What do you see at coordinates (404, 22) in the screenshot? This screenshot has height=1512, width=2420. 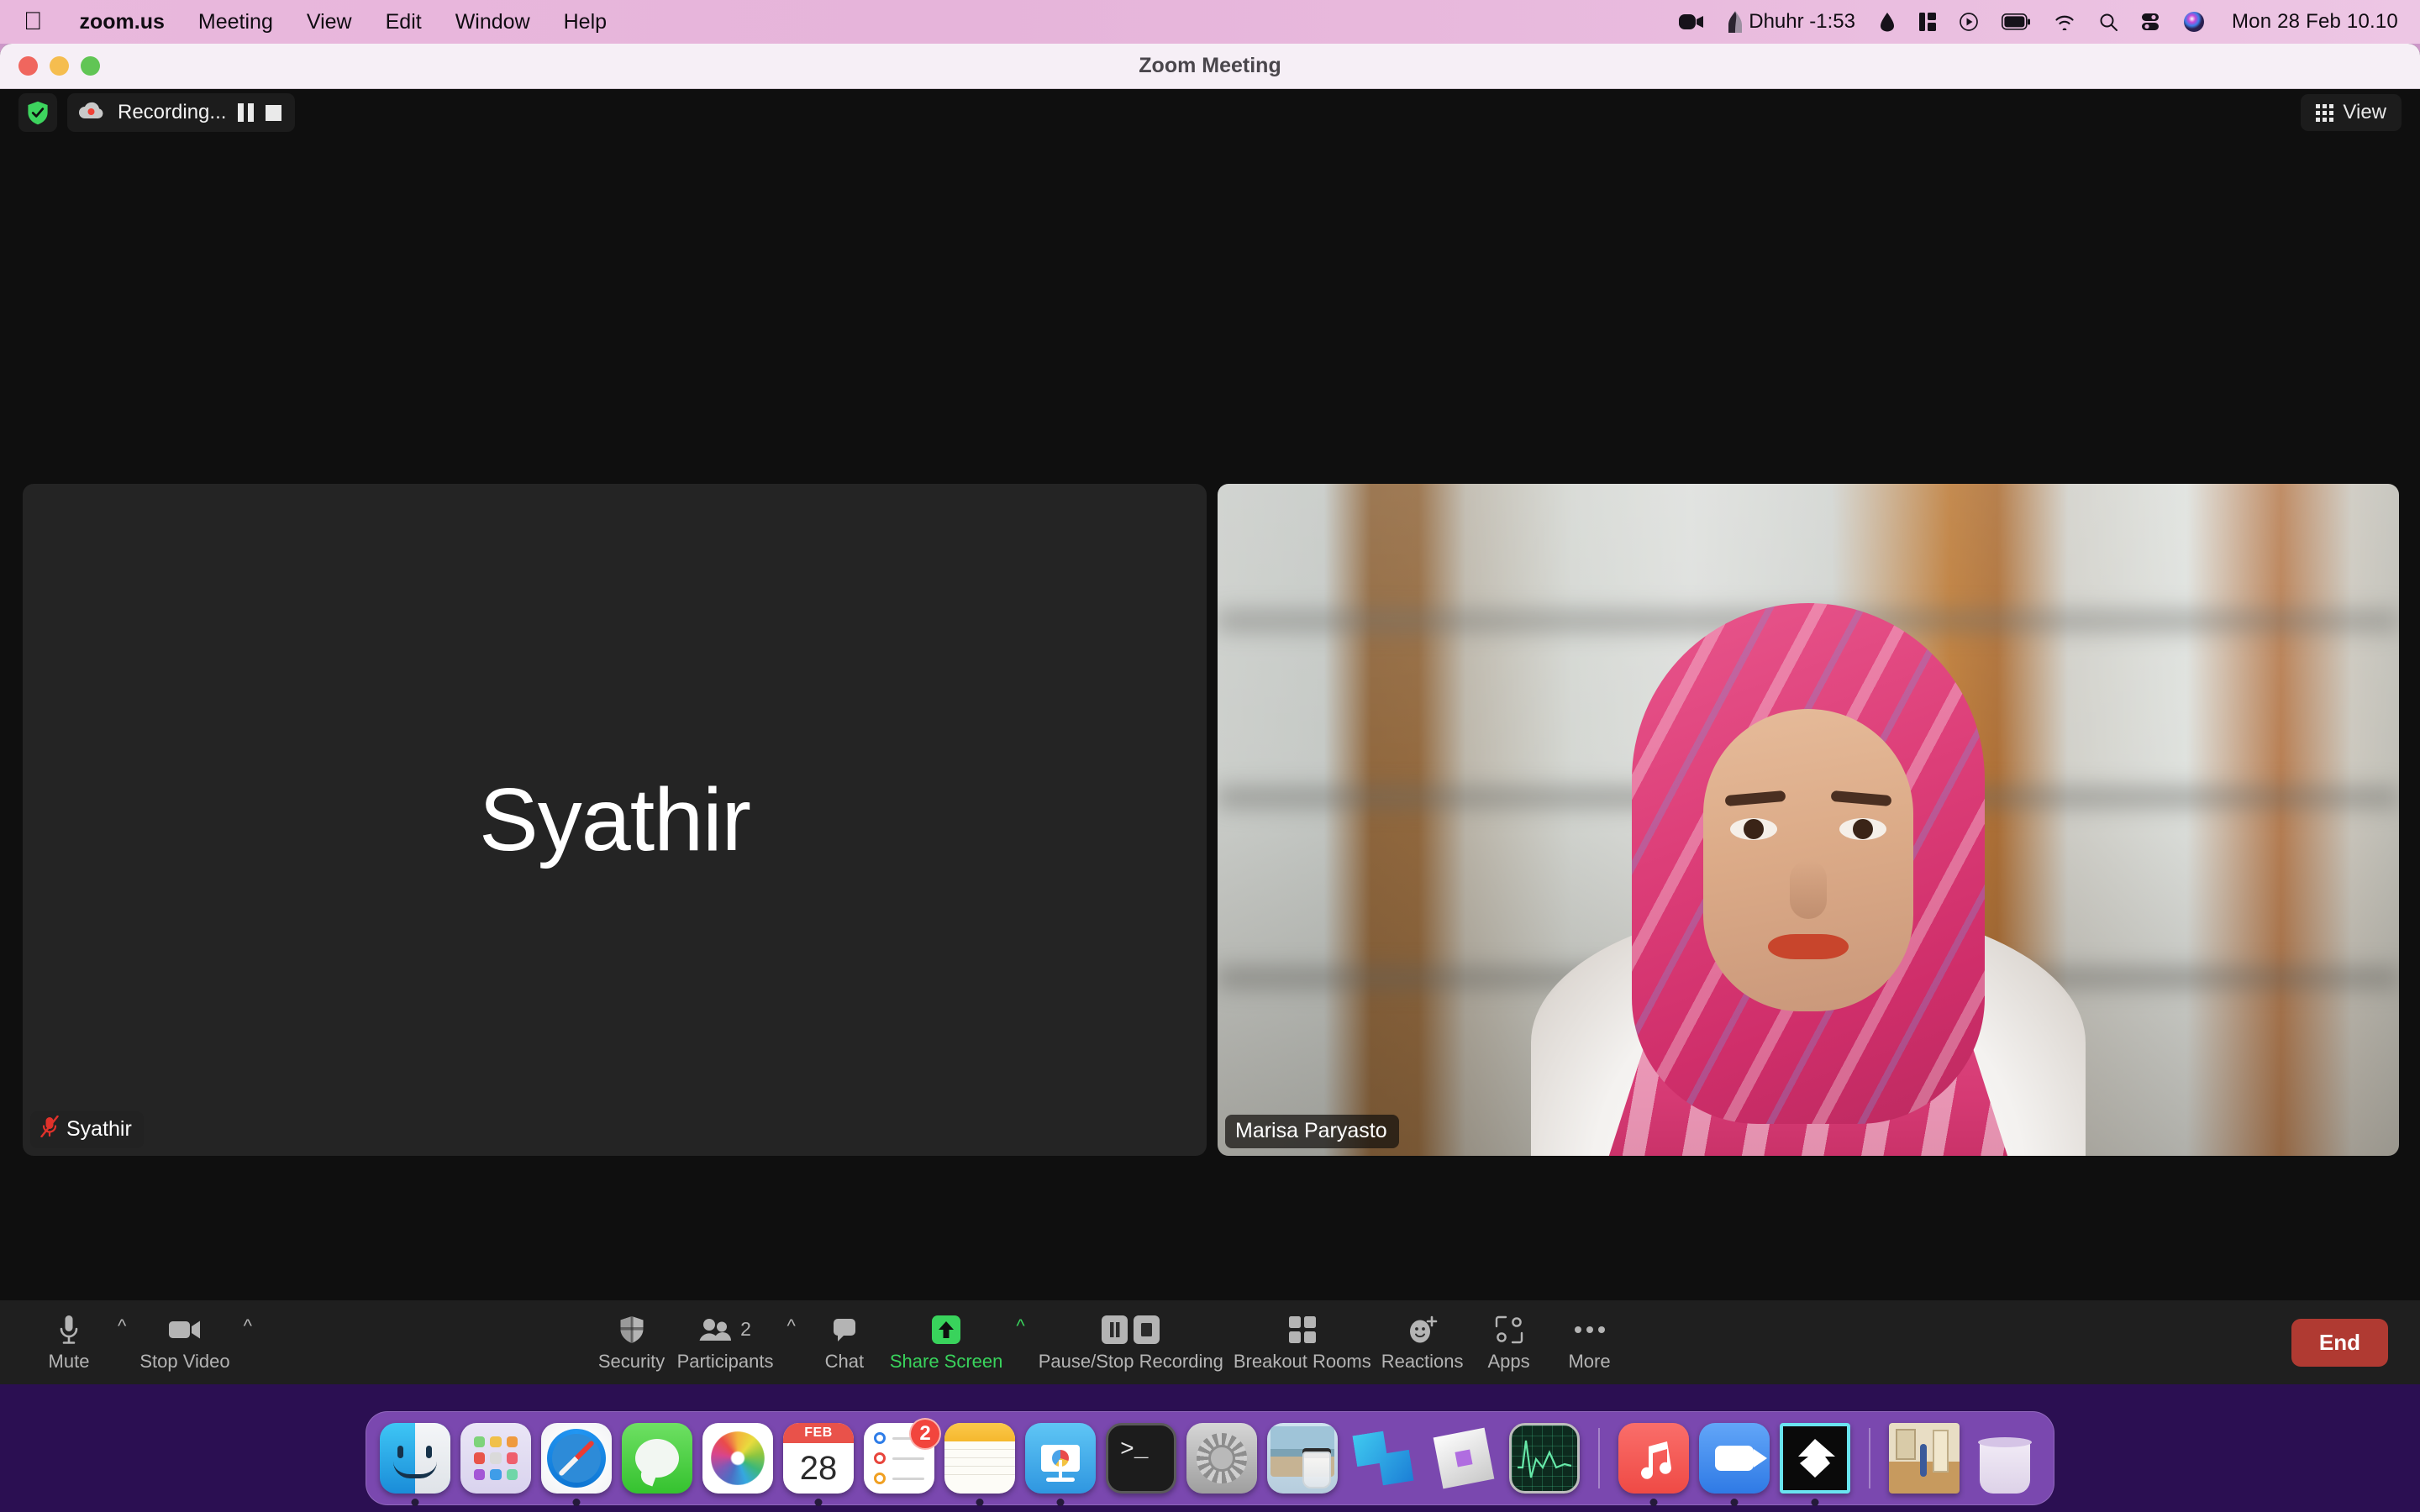 I see `menu-item-edit: Edit` at bounding box center [404, 22].